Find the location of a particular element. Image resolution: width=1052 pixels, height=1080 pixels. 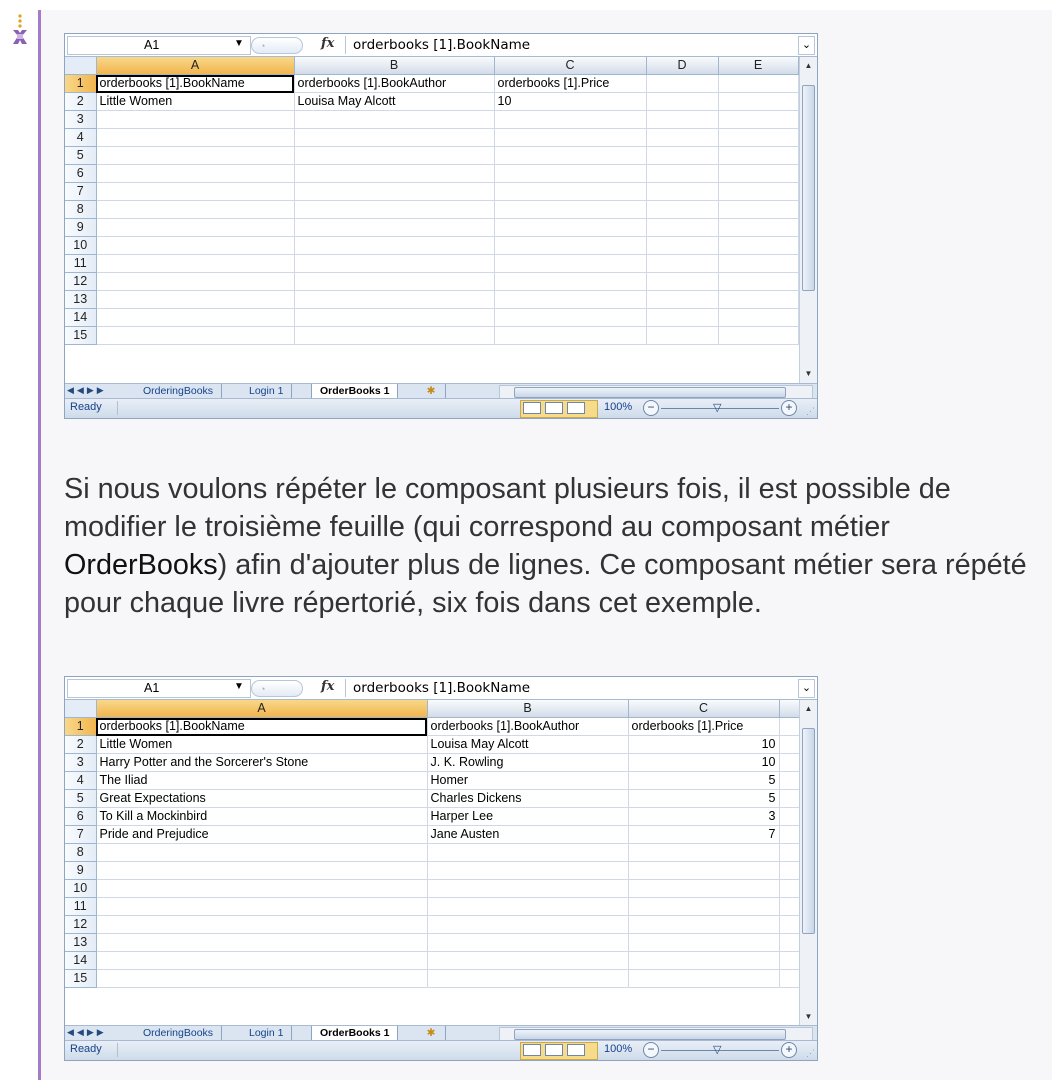

column-header: E is located at coordinates (758, 66).